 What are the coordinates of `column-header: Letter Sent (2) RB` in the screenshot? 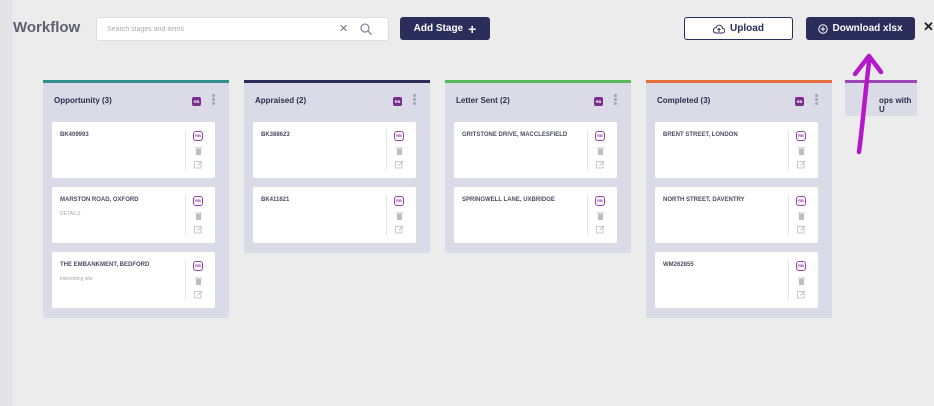 It's located at (538, 99).